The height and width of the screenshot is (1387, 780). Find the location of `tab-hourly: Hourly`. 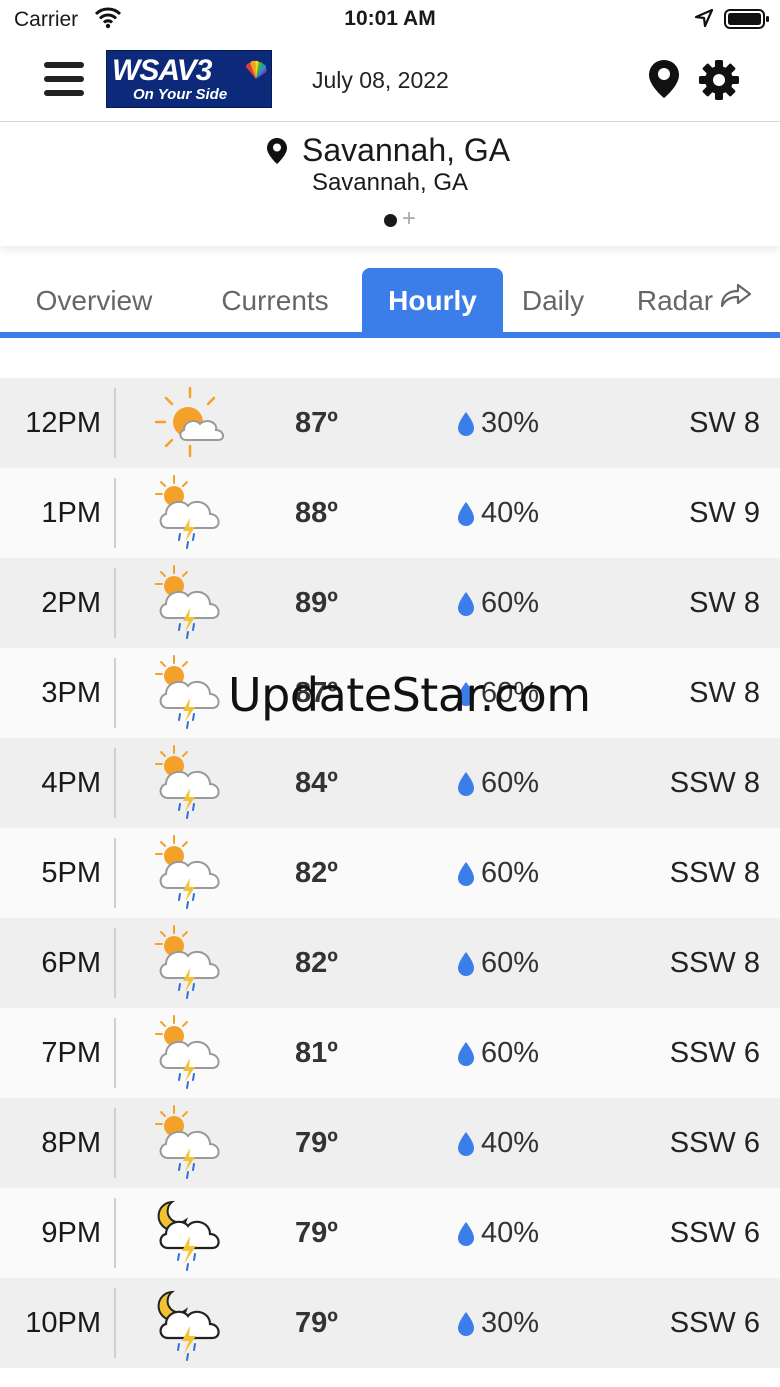

tab-hourly: Hourly is located at coordinates (432, 300).